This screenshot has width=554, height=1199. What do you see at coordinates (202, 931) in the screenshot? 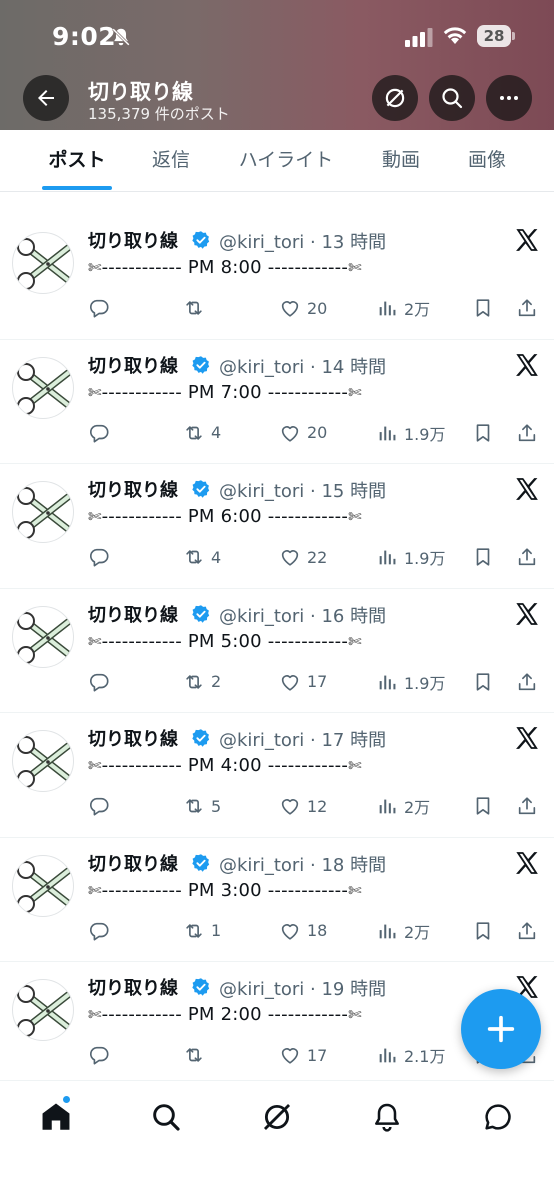
I see `repost-button: 1` at bounding box center [202, 931].